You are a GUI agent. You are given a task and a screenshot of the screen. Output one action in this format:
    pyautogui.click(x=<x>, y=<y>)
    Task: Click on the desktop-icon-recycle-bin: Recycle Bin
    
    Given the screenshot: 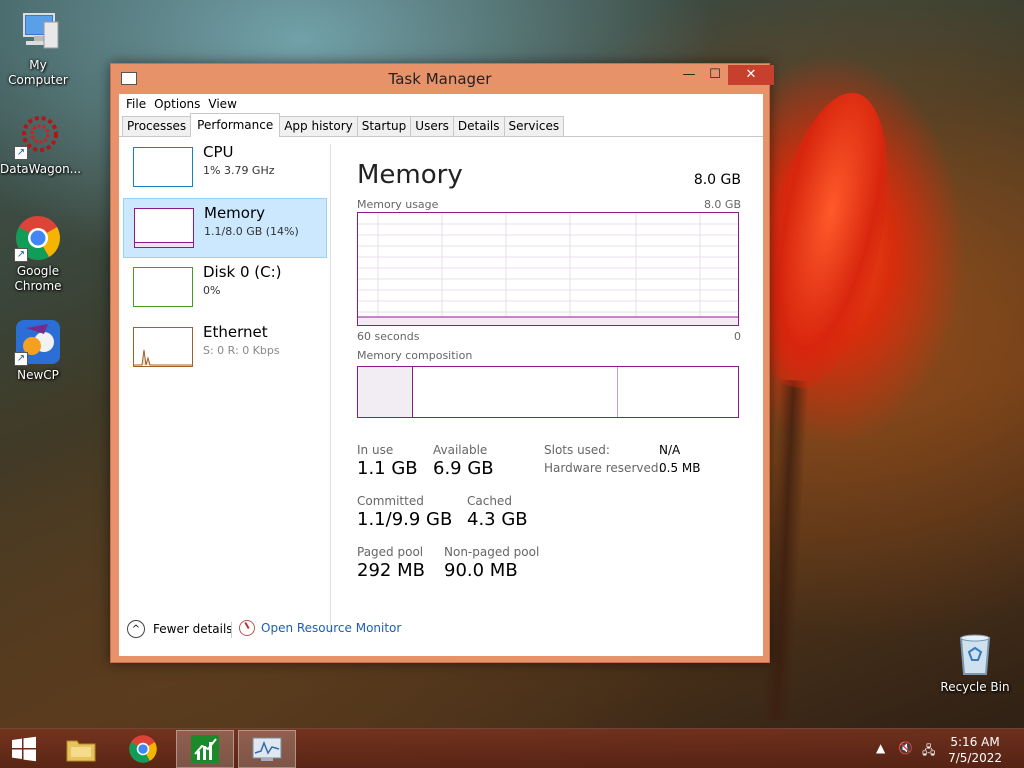 What is the action you would take?
    pyautogui.click(x=975, y=662)
    